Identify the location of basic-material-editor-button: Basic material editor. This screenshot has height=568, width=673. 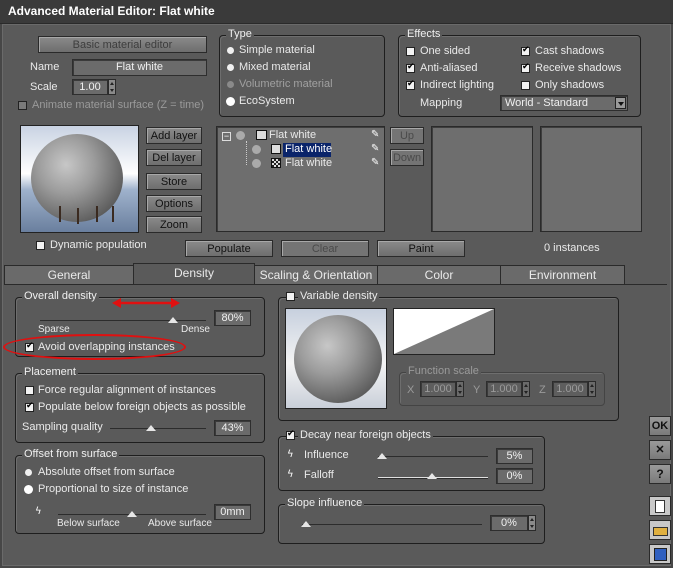
(122, 44).